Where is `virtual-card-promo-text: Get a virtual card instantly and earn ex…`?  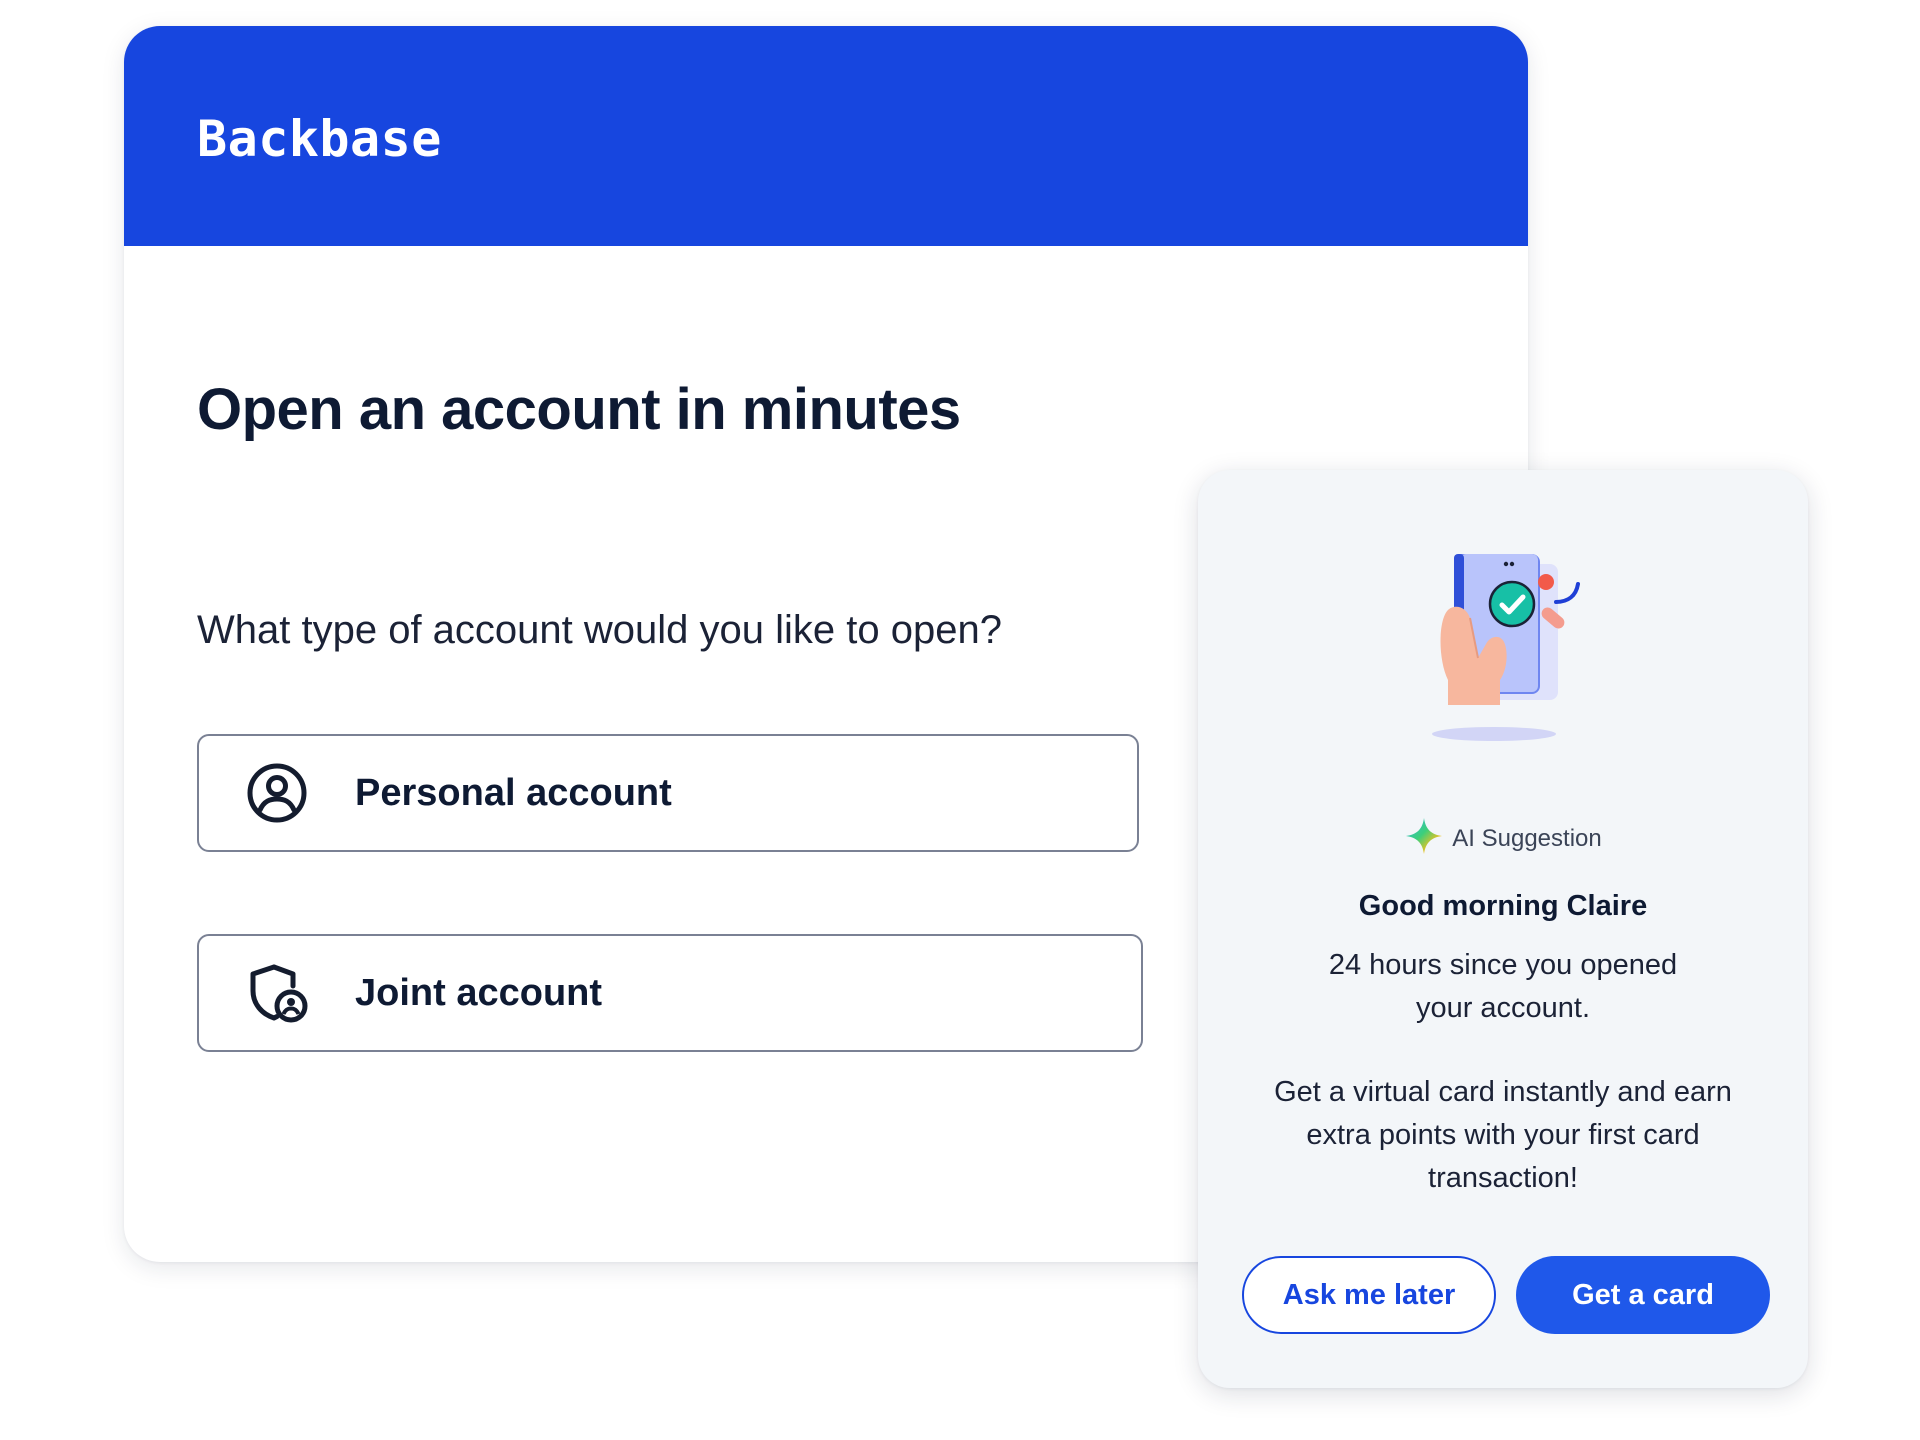 virtual-card-promo-text: Get a virtual card instantly and earn ex… is located at coordinates (1503, 1135).